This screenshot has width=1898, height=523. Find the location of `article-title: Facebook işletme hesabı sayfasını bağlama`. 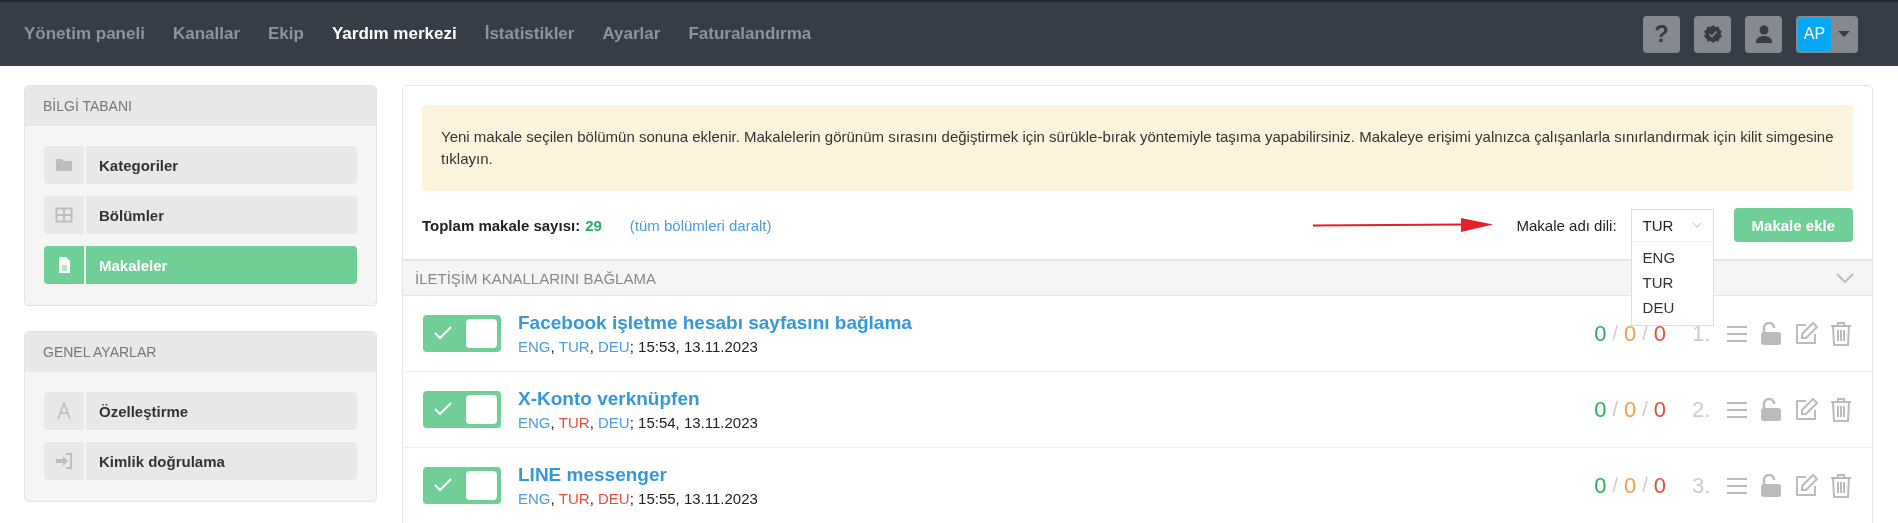

article-title: Facebook işletme hesabı sayfasını bağlama is located at coordinates (1056, 323).